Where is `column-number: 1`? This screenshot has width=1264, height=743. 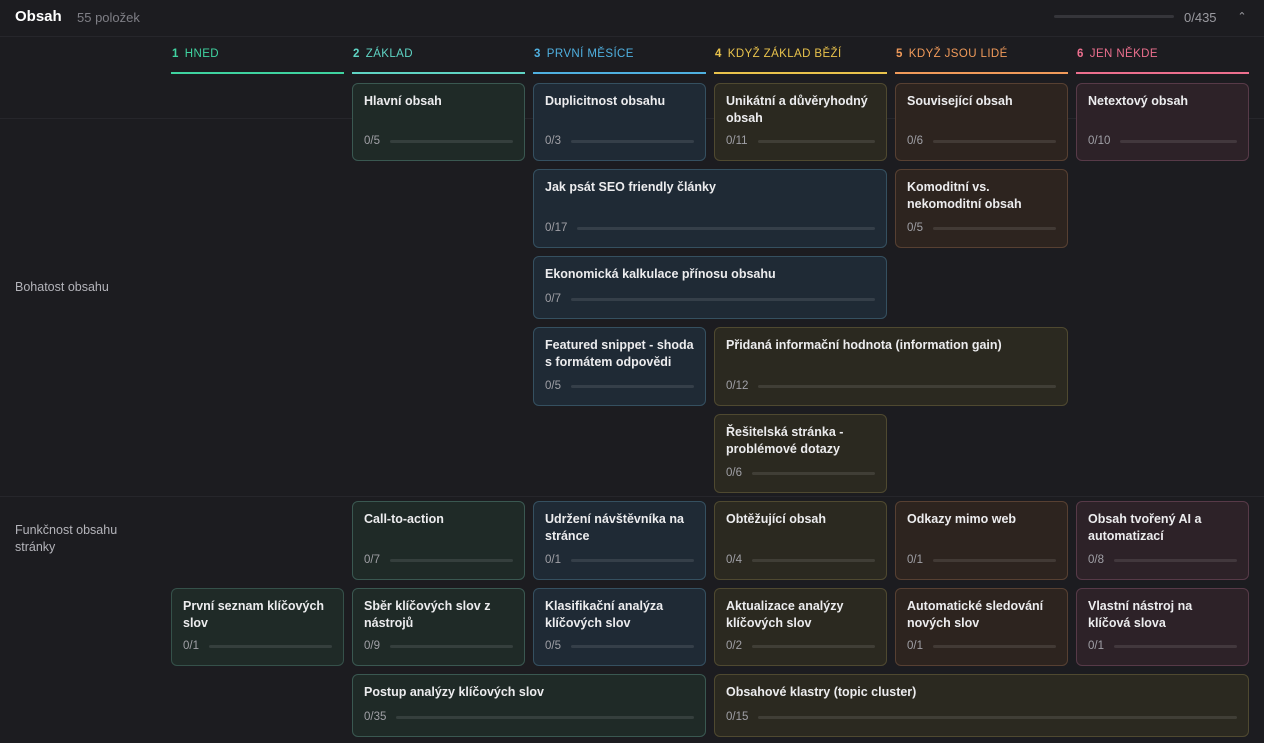
column-number: 1 is located at coordinates (175, 54).